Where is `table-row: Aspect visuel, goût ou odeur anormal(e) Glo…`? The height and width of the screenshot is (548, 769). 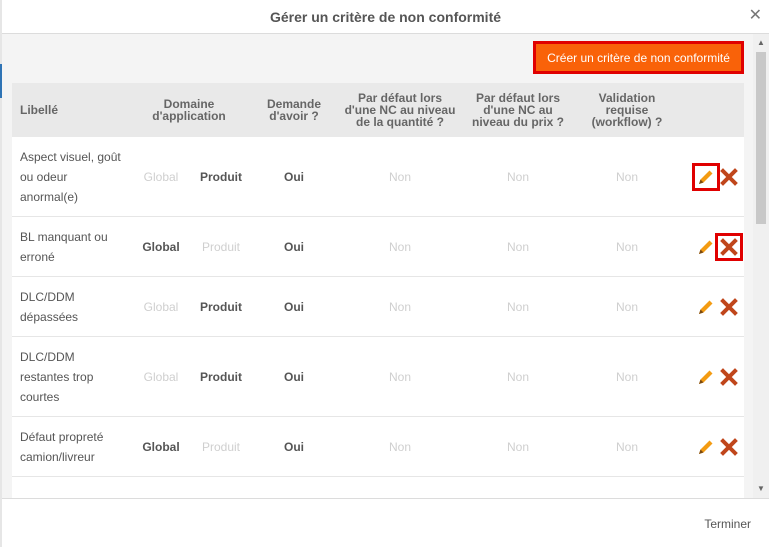
table-row: Aspect visuel, goût ou odeur anormal(e) Glo… is located at coordinates (378, 177).